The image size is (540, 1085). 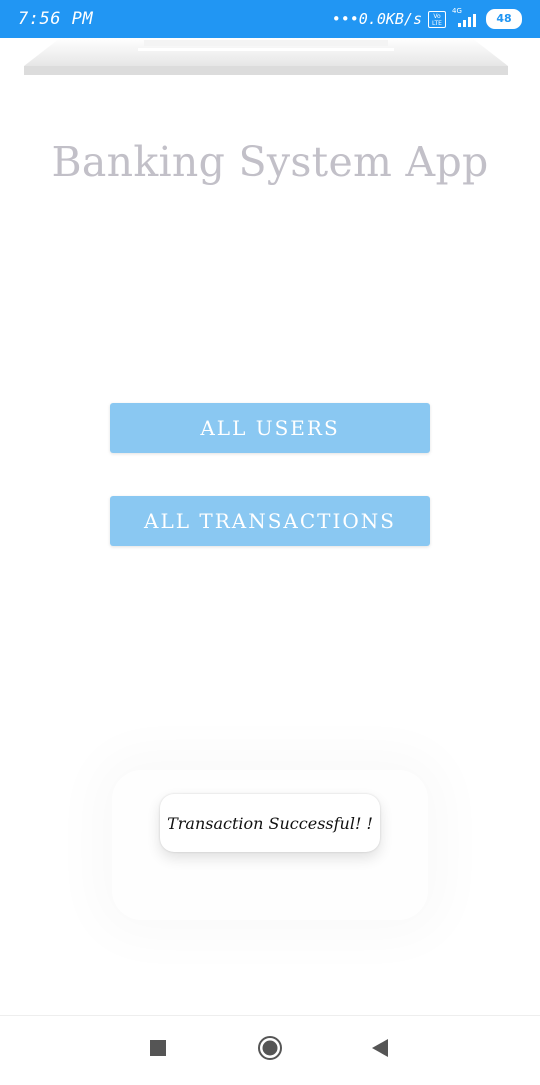 What do you see at coordinates (270, 162) in the screenshot?
I see `app-title: Banking System App` at bounding box center [270, 162].